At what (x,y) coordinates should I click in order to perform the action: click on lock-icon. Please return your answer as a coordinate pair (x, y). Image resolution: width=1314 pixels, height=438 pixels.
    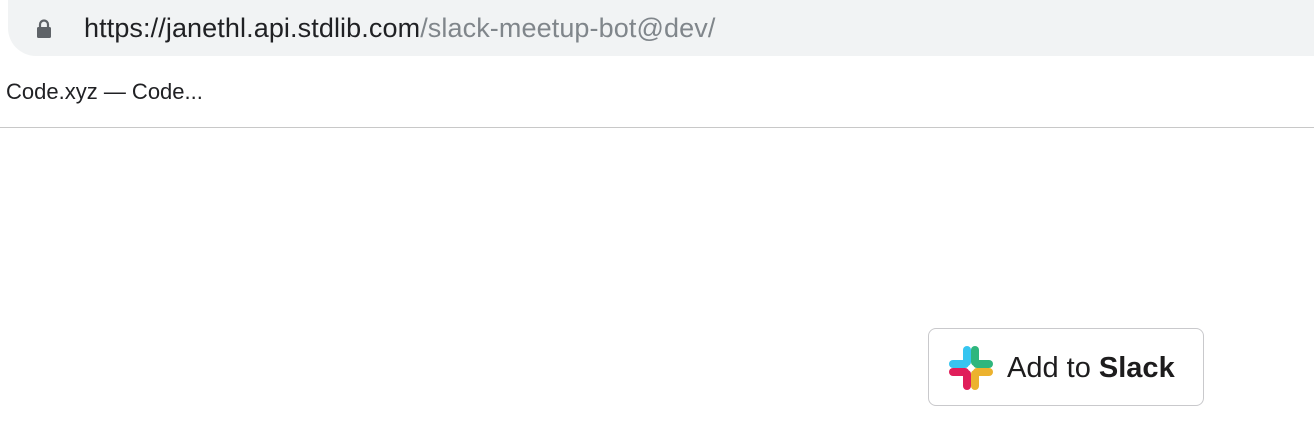
    Looking at the image, I should click on (44, 28).